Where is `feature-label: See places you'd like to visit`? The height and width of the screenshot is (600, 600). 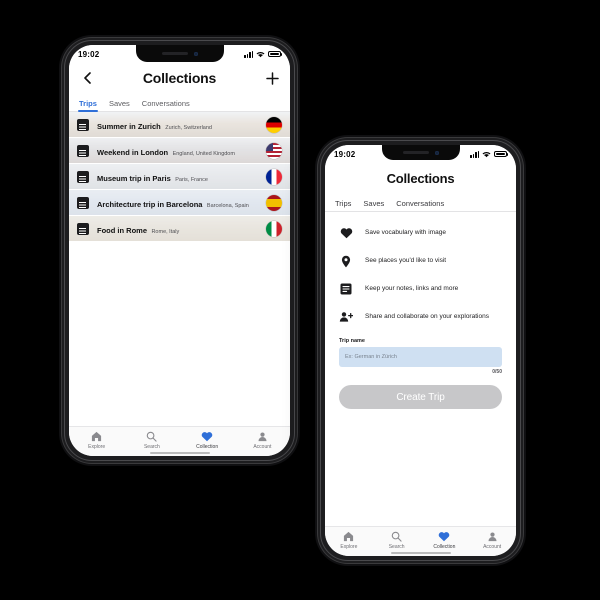
feature-label: See places you'd like to visit is located at coordinates (406, 261).